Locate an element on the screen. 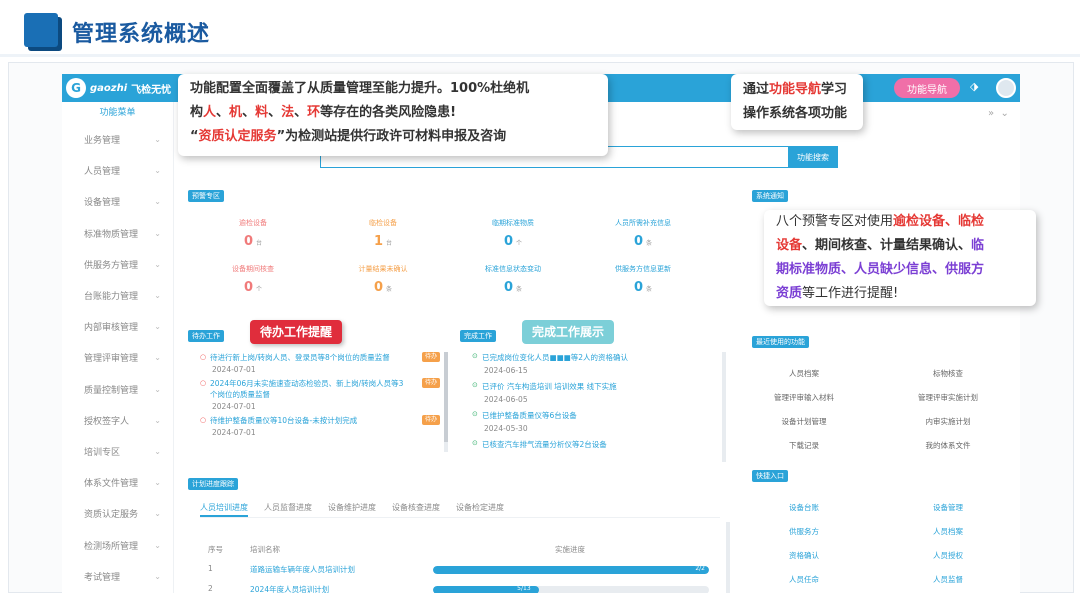  todo-item: 待进行新上岗/转岗人员、登录员等8个岗位的质量监督 2024-07-01 待办 is located at coordinates (325, 363).